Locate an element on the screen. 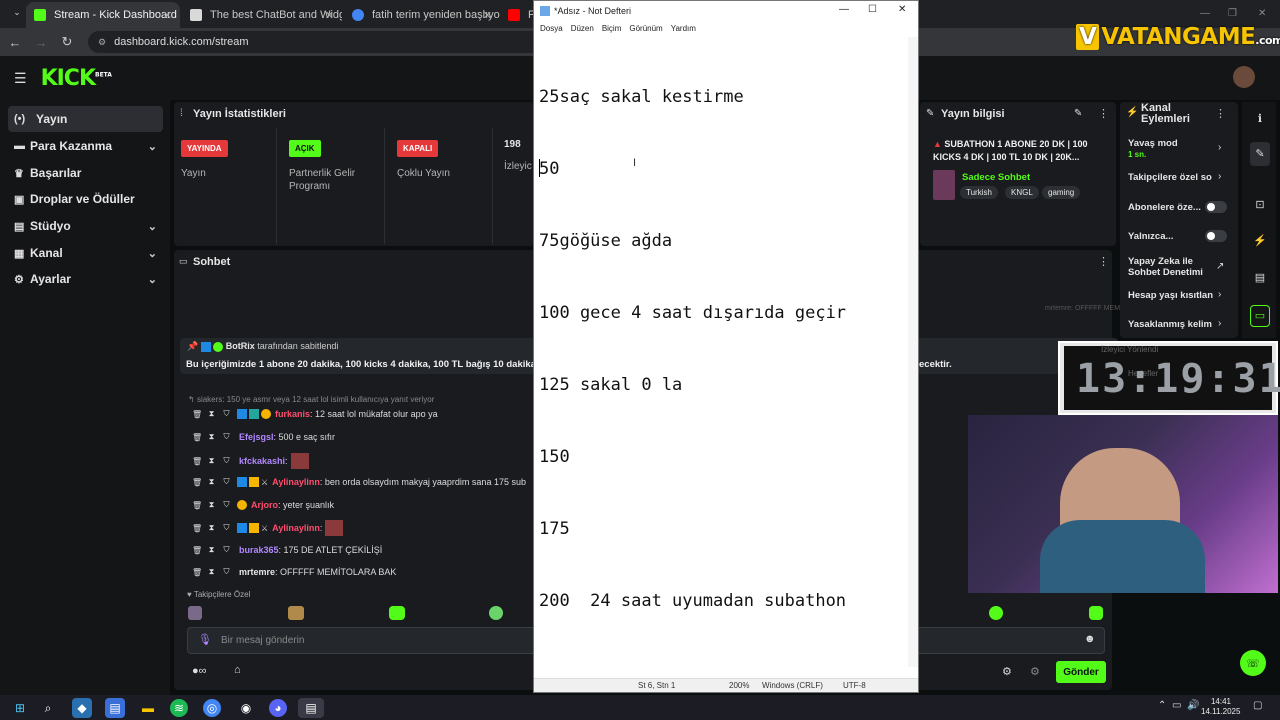  edit-icon: ✎ is located at coordinates (1078, 113).